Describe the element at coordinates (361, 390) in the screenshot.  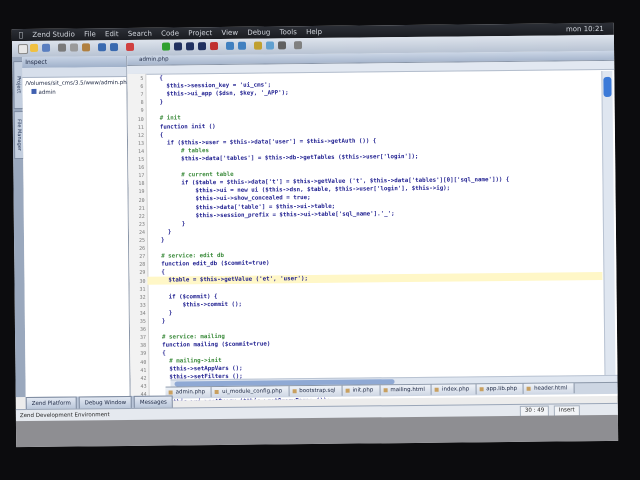
I see `file-tab: init.php` at that location.